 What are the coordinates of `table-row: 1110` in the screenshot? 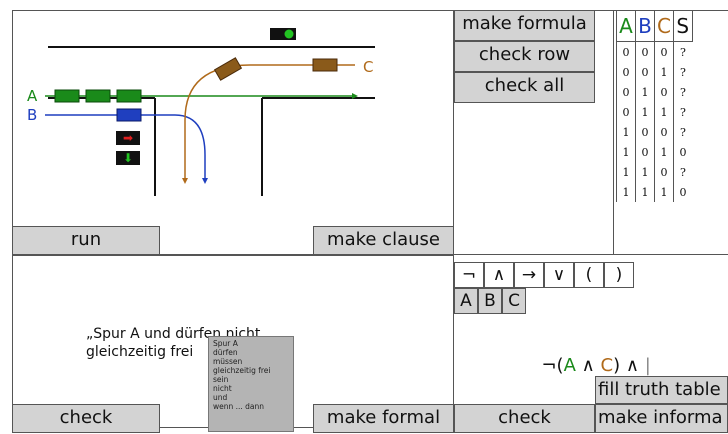 It's located at (654, 192).